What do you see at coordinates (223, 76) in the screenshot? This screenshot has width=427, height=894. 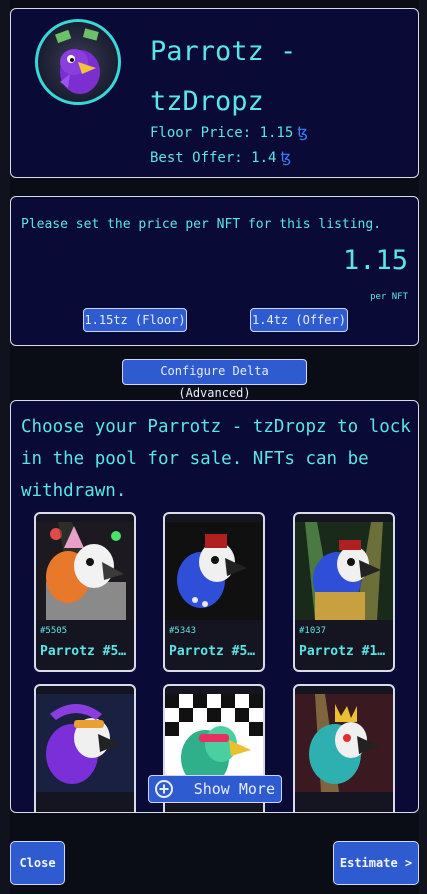 I see `collection-title: Parrotz - tzDropz` at bounding box center [223, 76].